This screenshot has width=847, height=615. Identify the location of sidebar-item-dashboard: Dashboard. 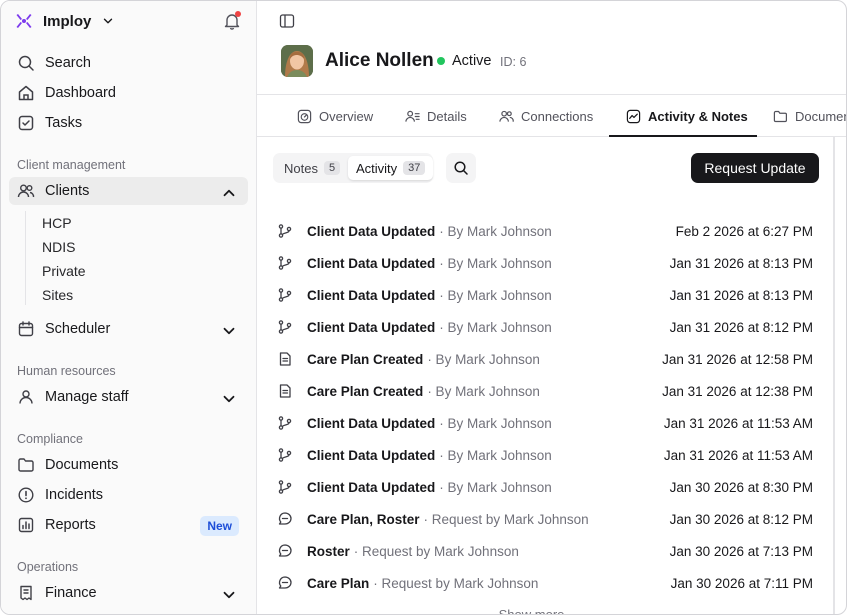
(128, 93).